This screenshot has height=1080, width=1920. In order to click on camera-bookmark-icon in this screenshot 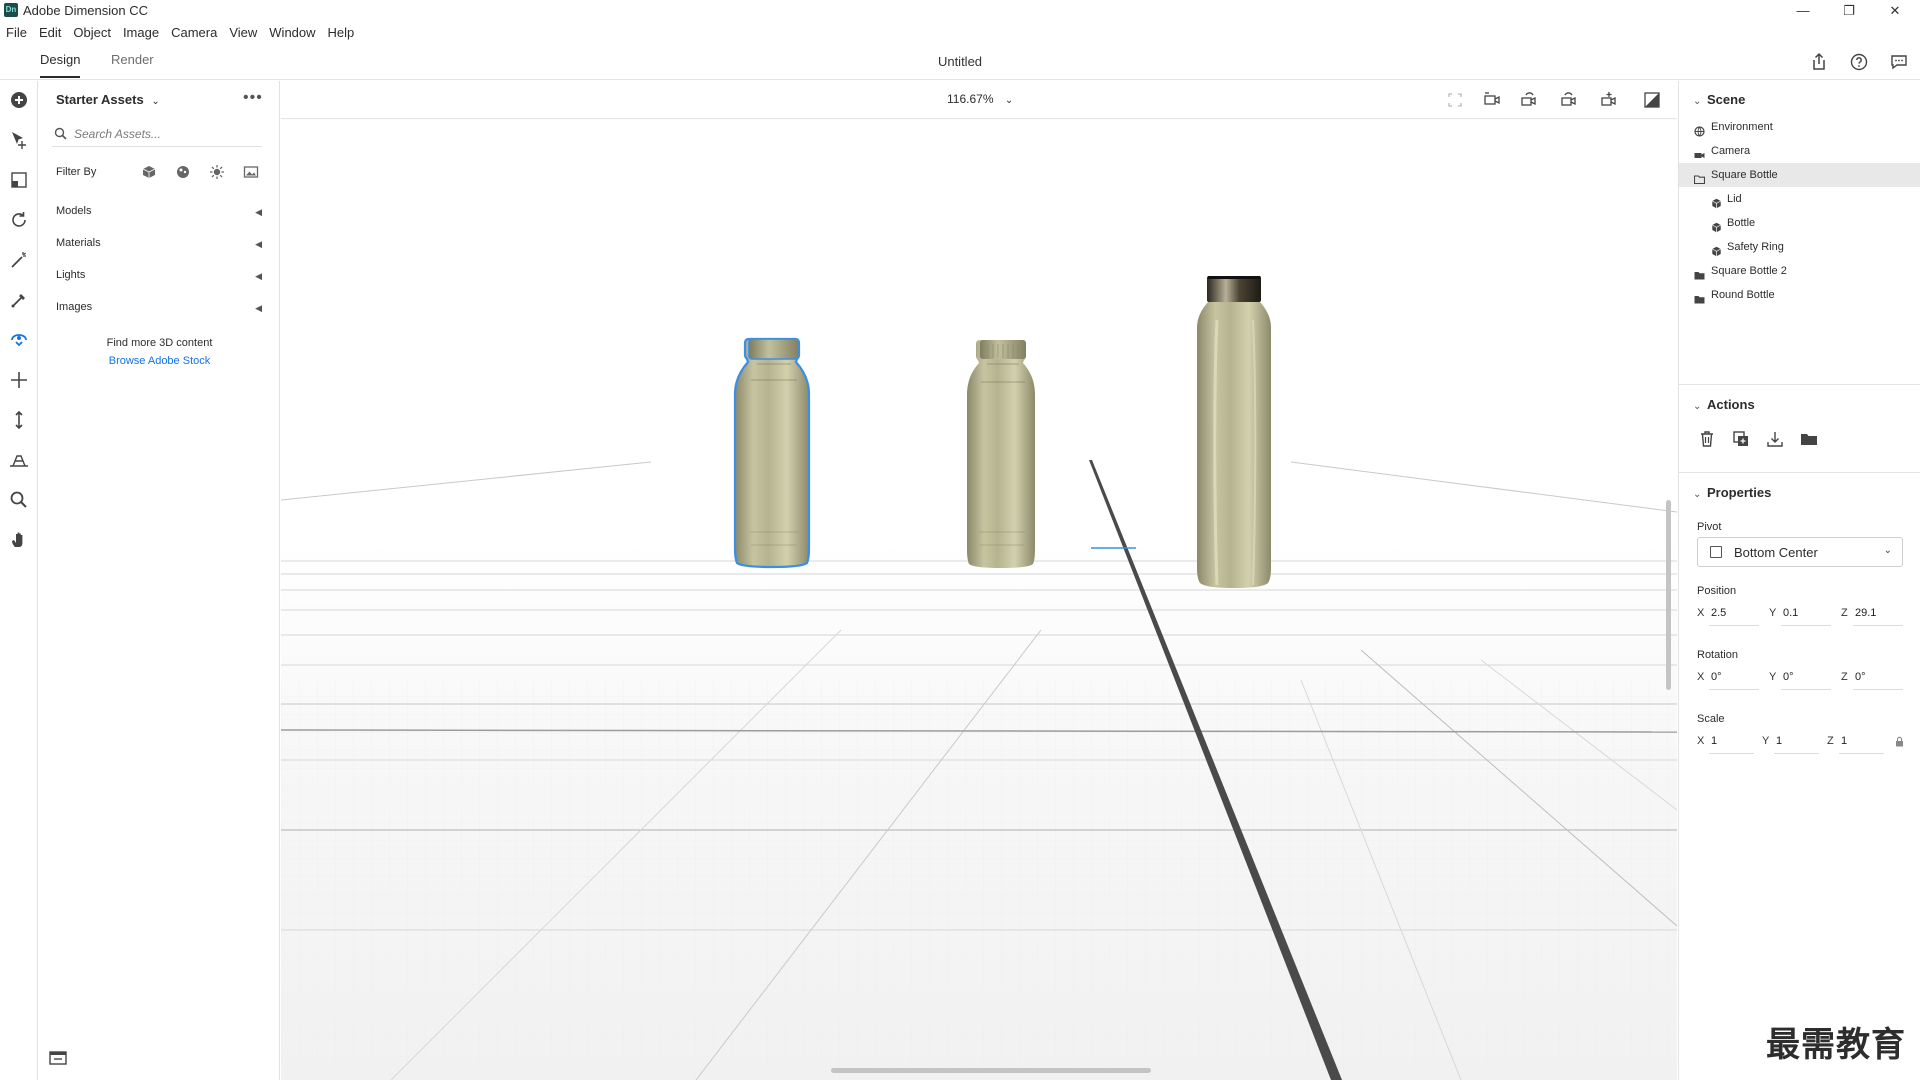, I will do `click(1492, 100)`.